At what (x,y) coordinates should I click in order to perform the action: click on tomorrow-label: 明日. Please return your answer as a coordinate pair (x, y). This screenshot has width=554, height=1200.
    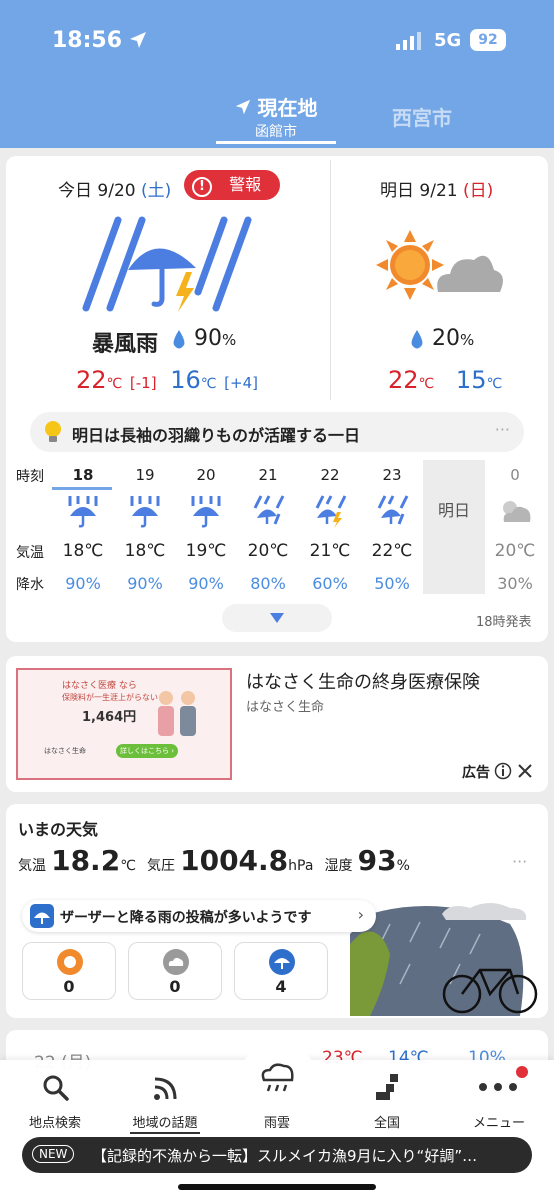
    Looking at the image, I should click on (397, 191).